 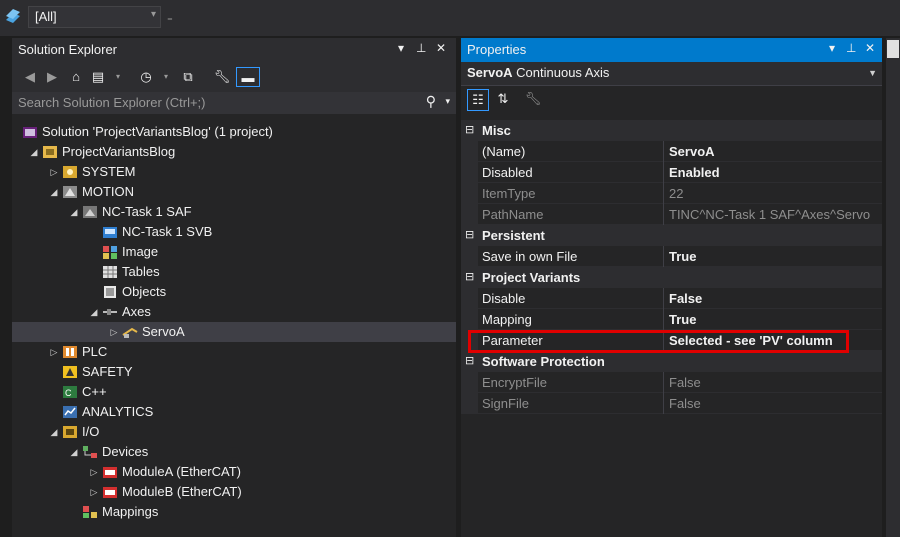 What do you see at coordinates (107, 371) in the screenshot?
I see `tree-node-label: SAFETY` at bounding box center [107, 371].